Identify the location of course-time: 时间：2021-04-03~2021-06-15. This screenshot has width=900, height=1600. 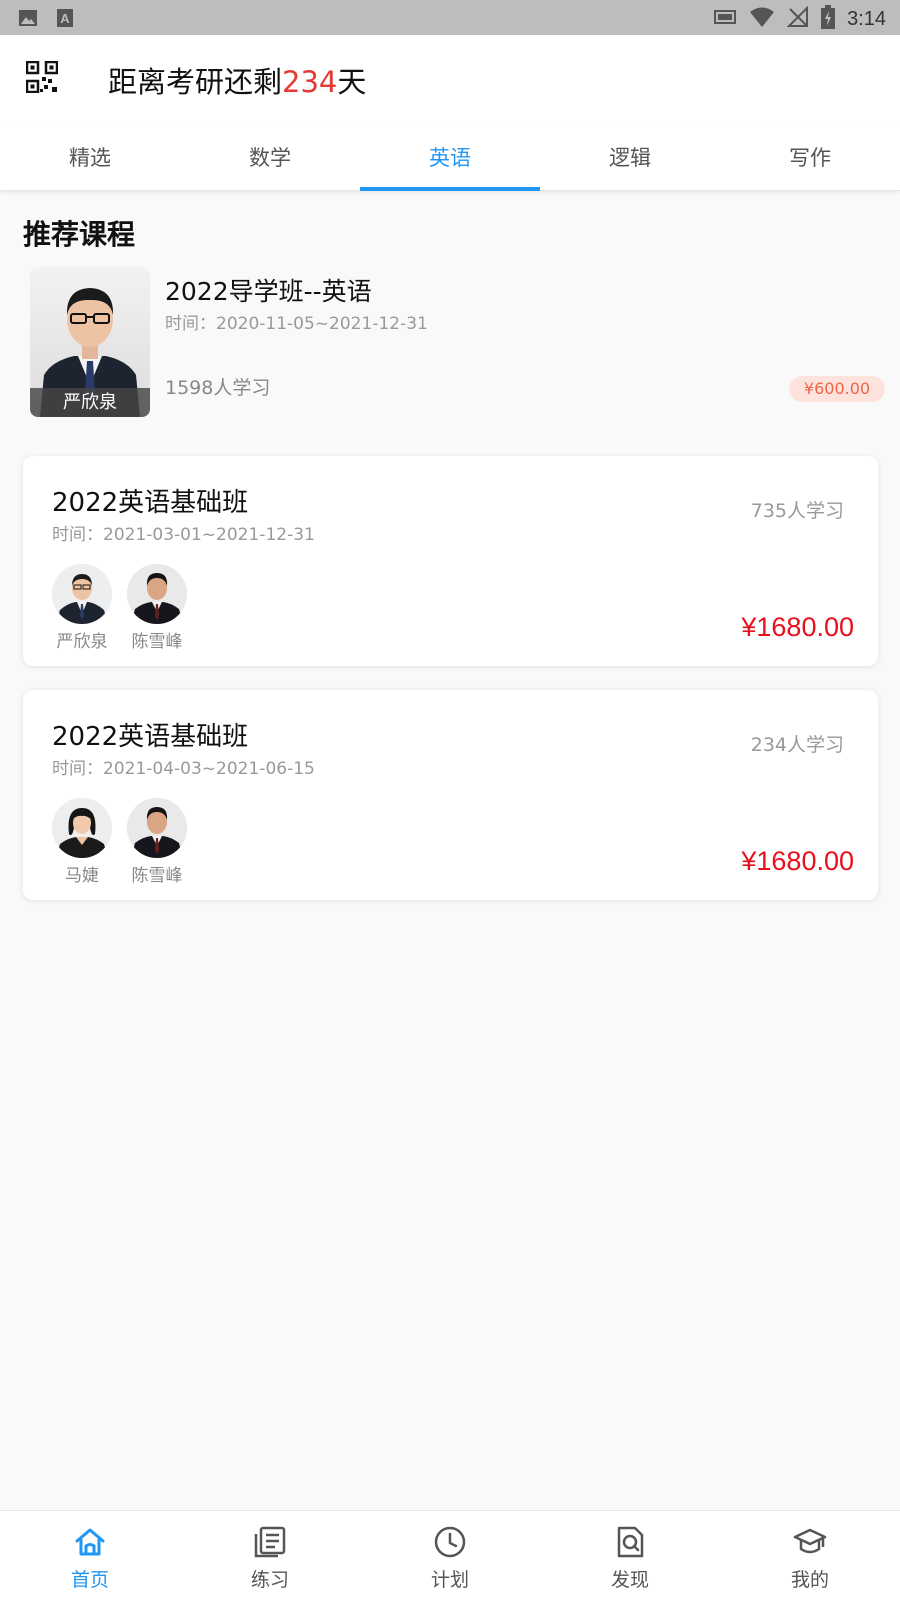
(183, 769).